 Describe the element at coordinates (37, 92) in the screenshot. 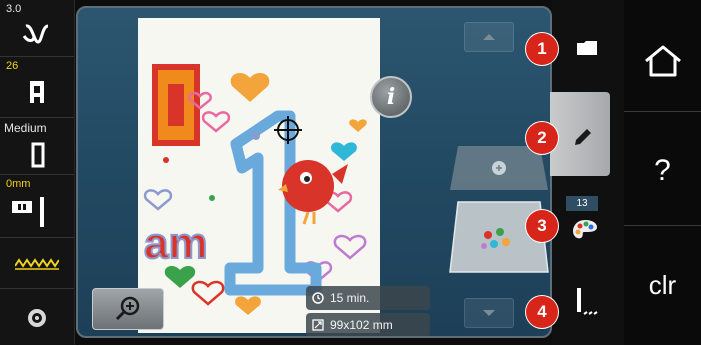

I see `presser-foot-icon` at that location.